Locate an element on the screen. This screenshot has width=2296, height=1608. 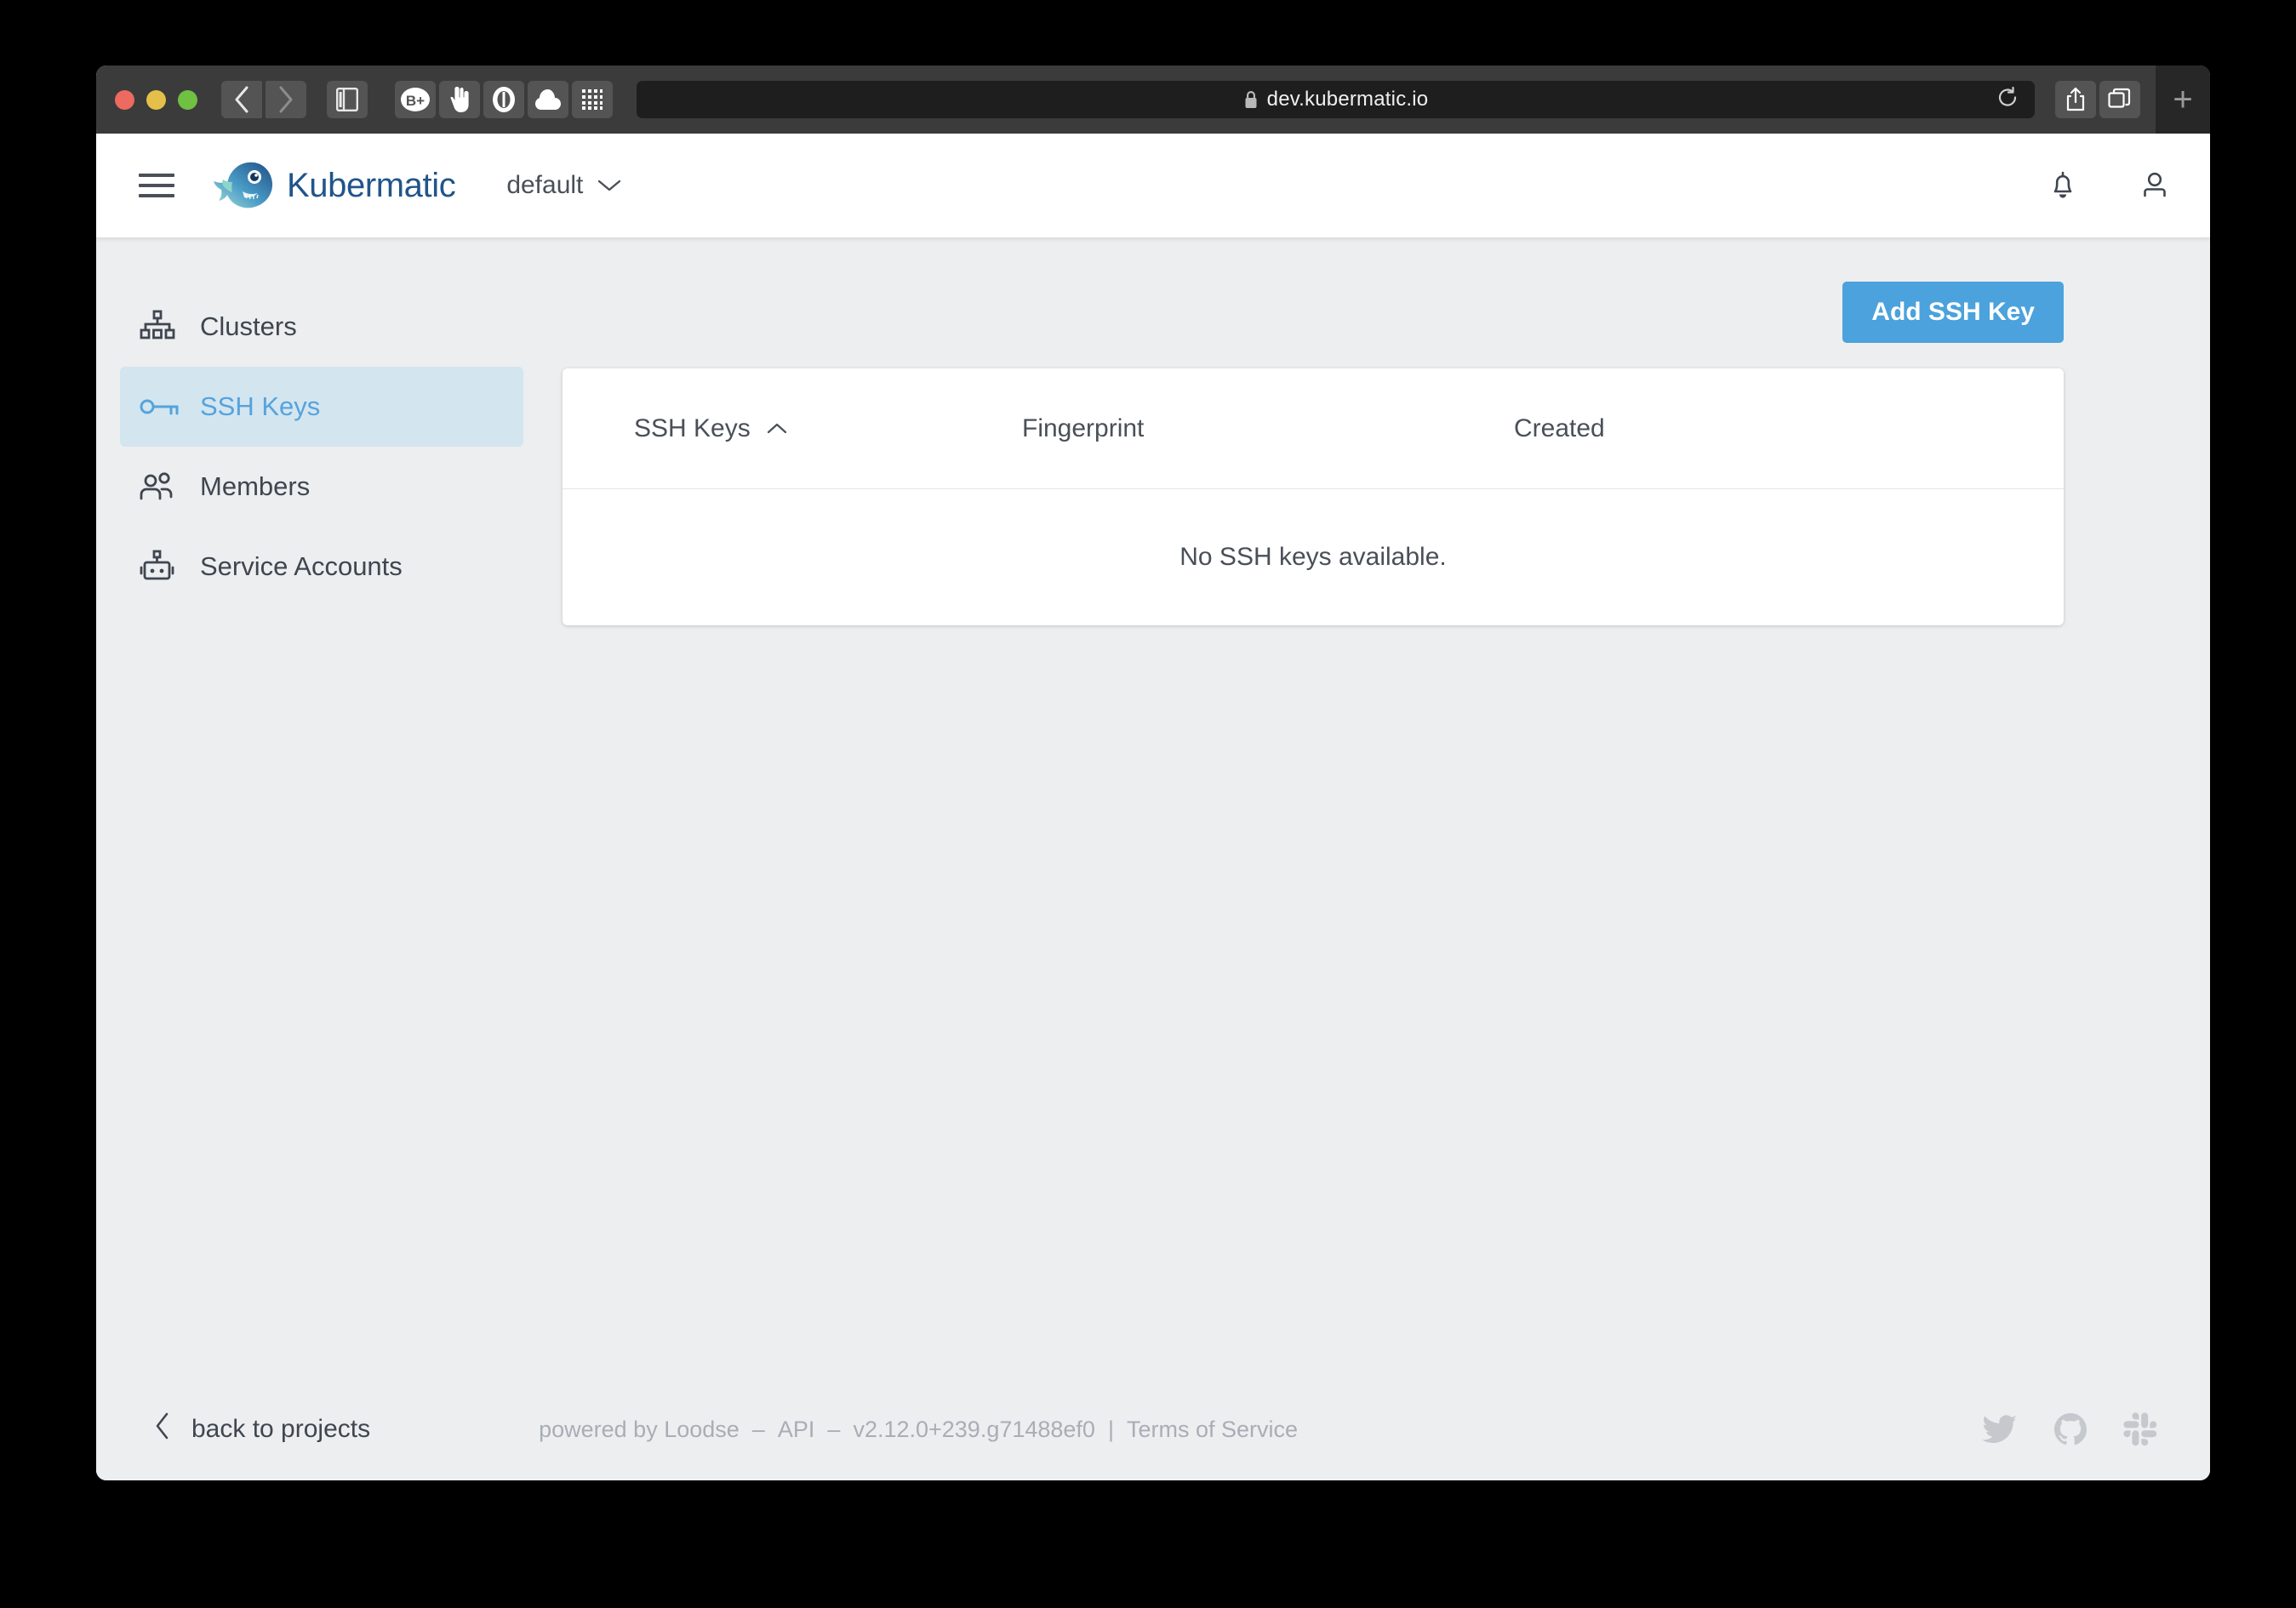
new-tab-label: + is located at coordinates (2183, 99).